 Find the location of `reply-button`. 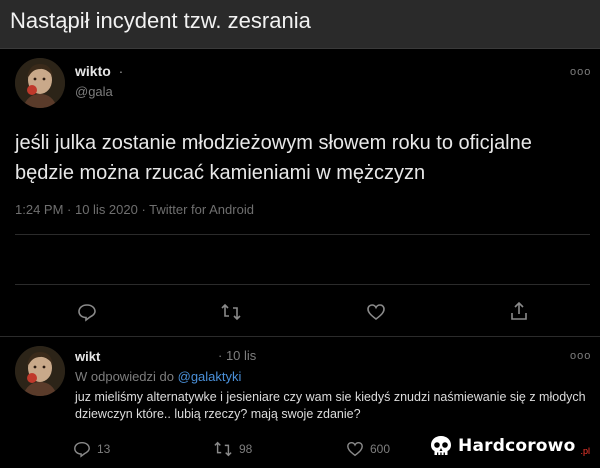

reply-button is located at coordinates (87, 312).